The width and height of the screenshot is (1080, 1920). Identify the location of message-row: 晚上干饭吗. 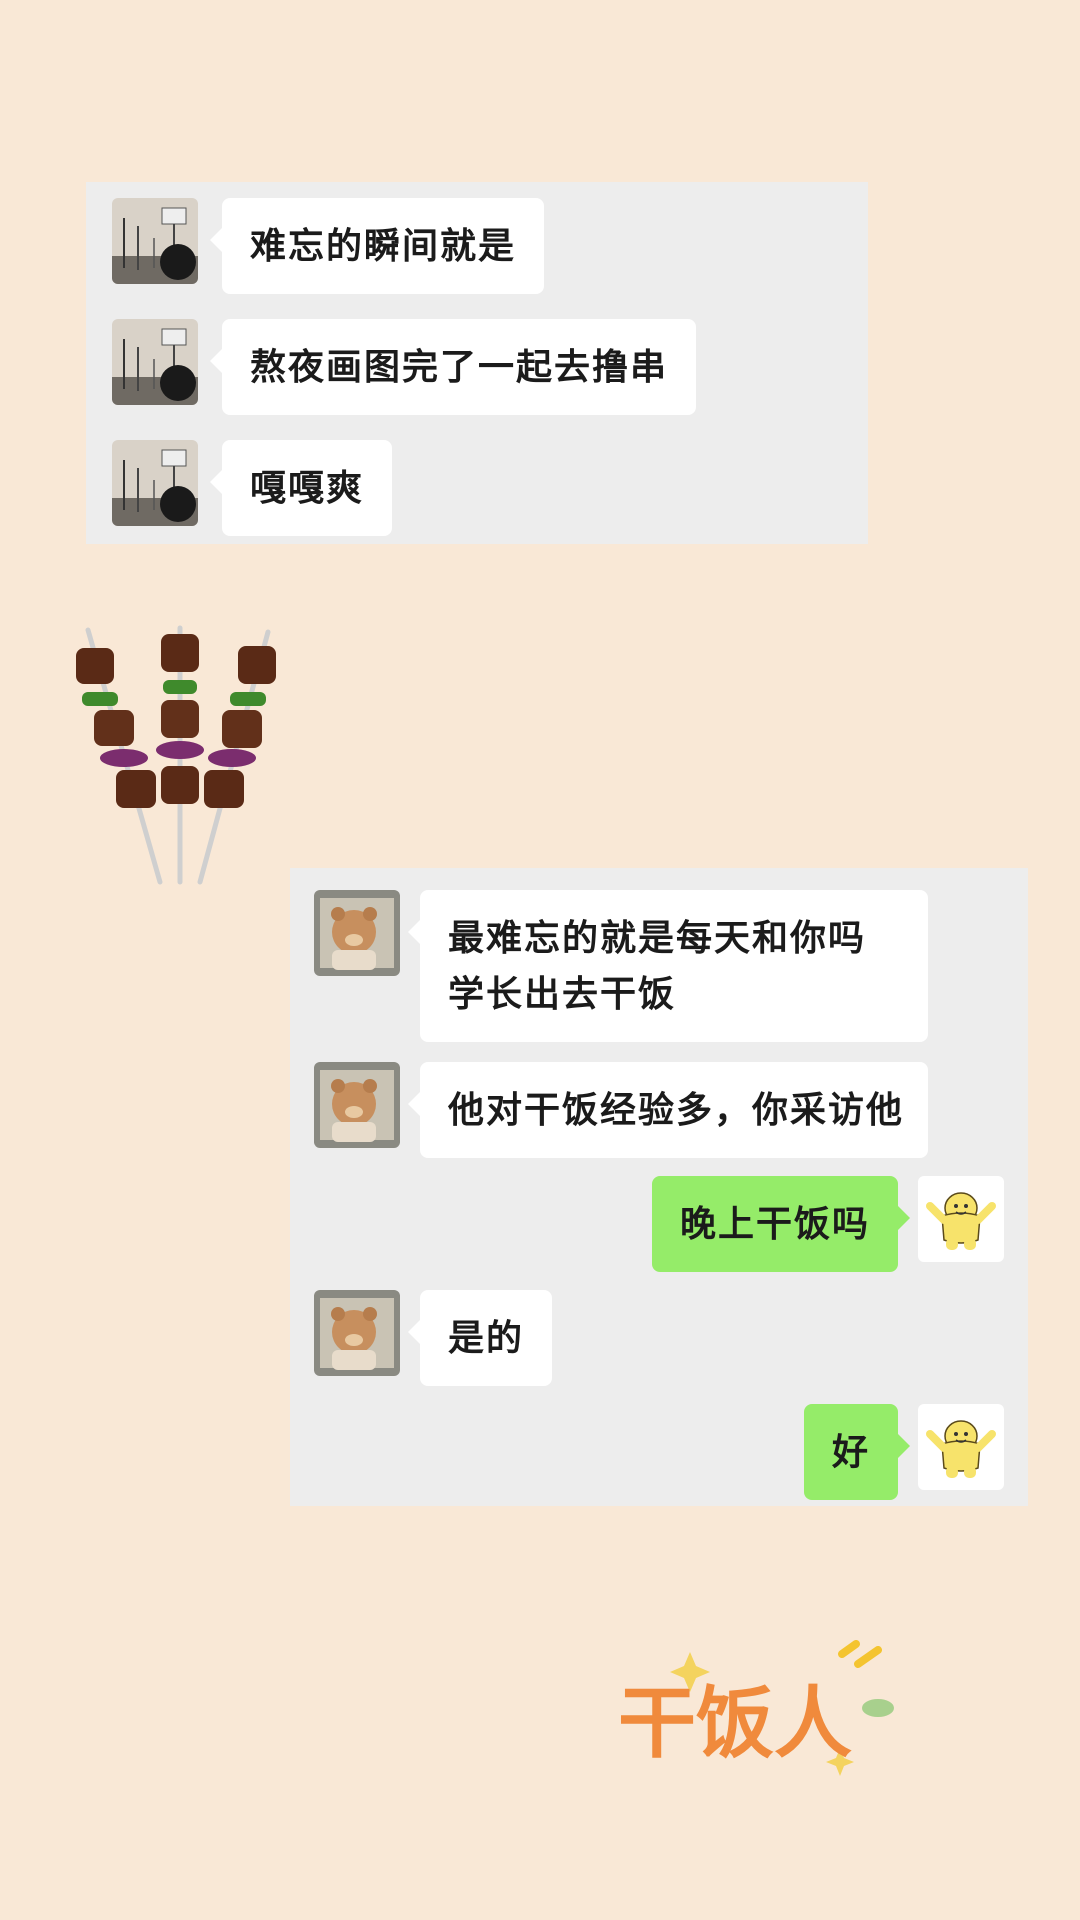
(659, 1224).